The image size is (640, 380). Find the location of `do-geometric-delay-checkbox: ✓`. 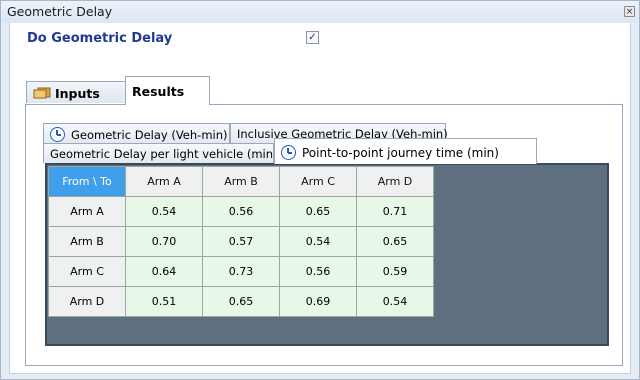

do-geometric-delay-checkbox: ✓ is located at coordinates (312, 37).